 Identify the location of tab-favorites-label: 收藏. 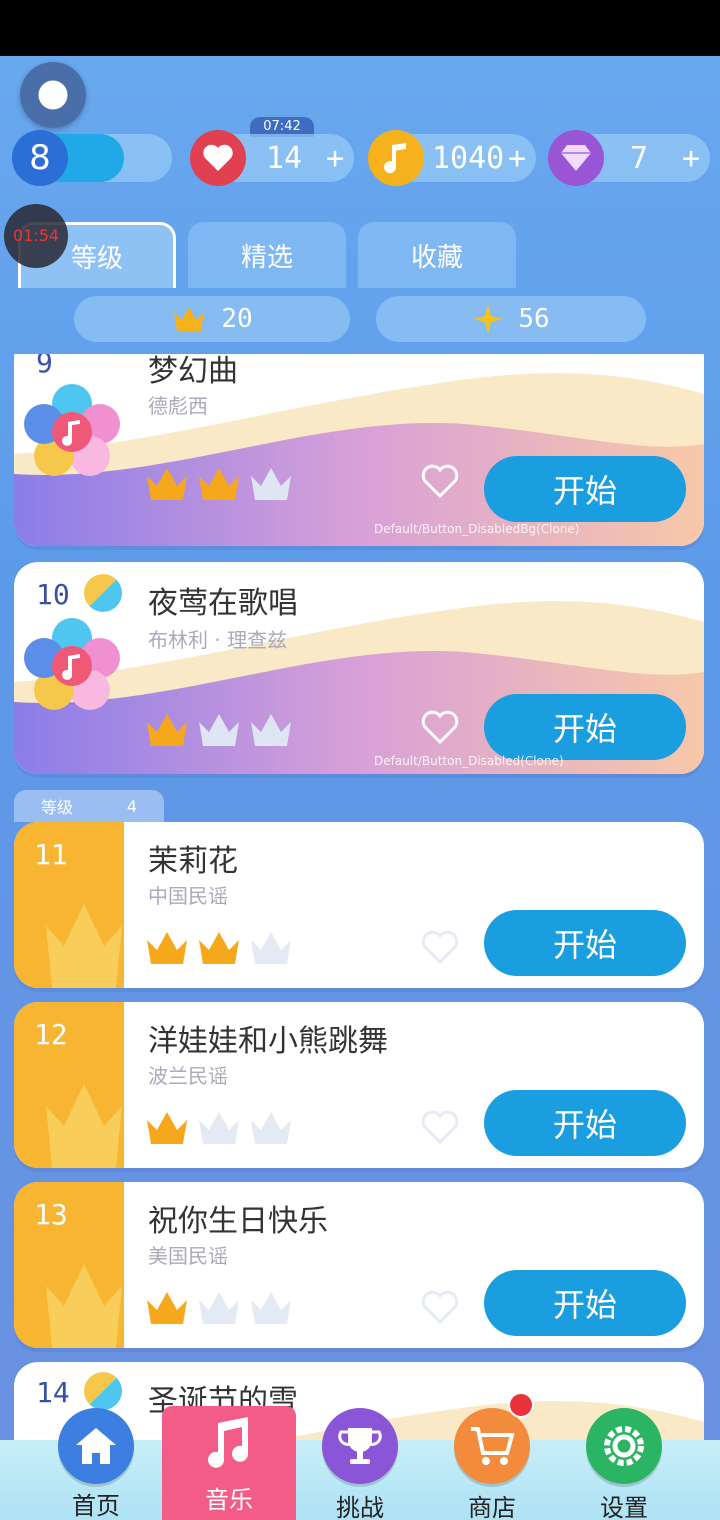
(436, 257).